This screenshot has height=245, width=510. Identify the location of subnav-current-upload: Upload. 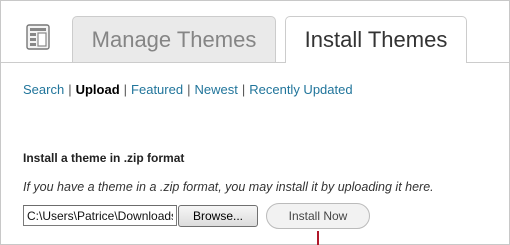
(97, 89).